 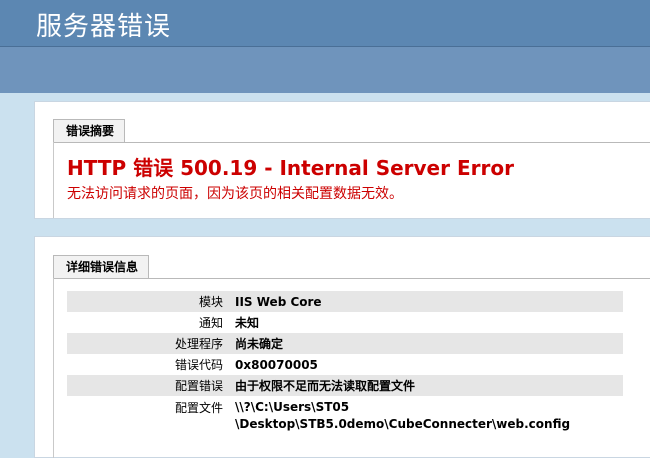 I want to click on detail-value: 0x80070005, so click(x=276, y=364).